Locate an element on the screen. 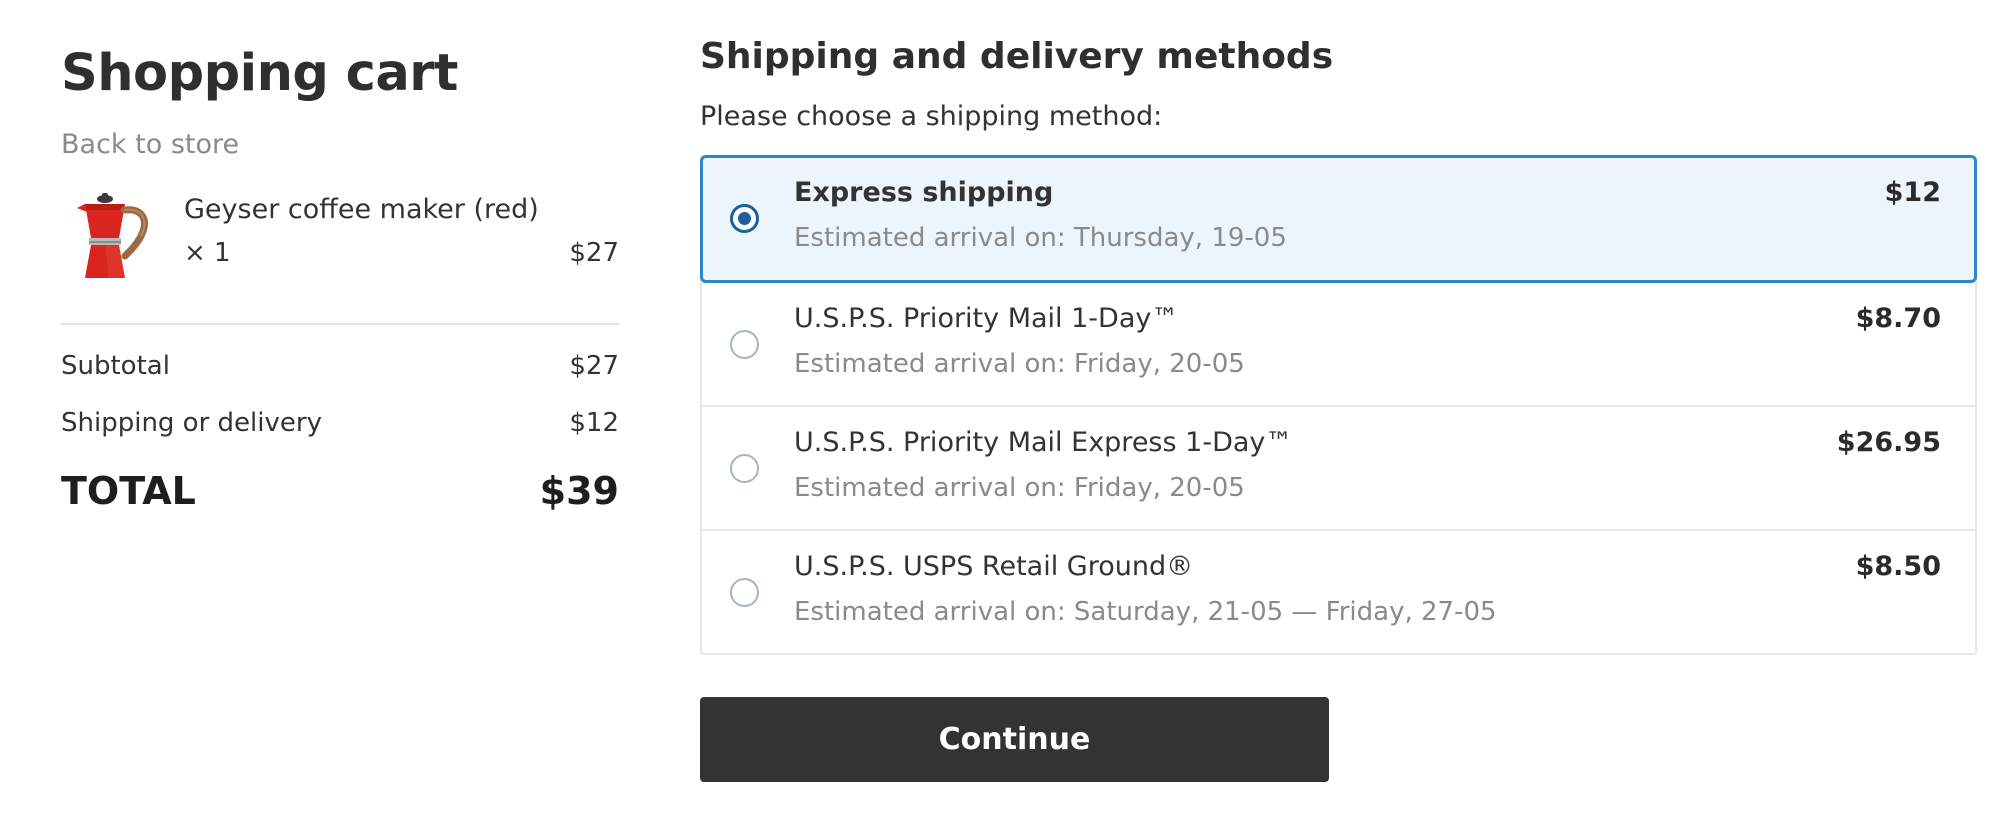  shipping-label: Shipping or delivery is located at coordinates (191, 423).